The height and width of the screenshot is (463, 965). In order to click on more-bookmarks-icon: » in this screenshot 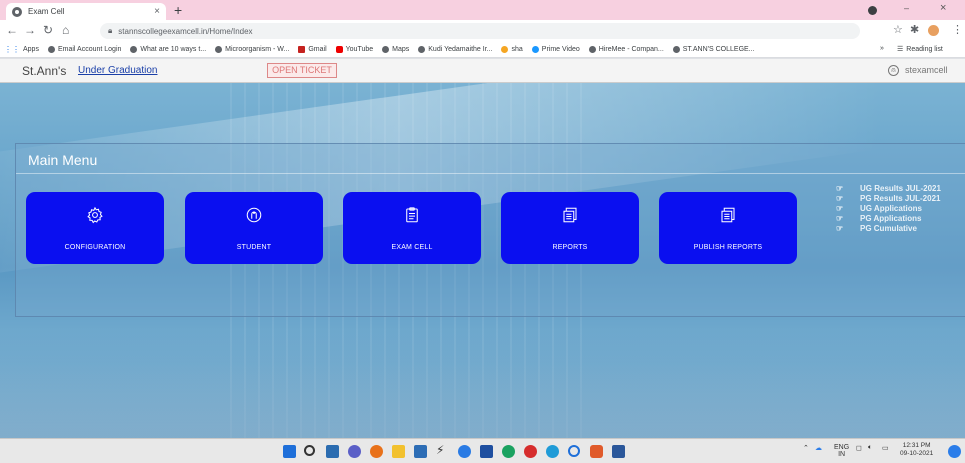, I will do `click(882, 48)`.